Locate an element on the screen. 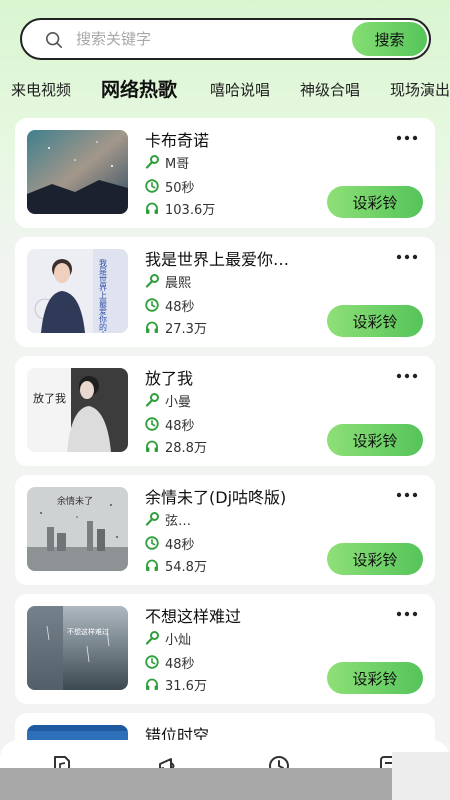 The height and width of the screenshot is (800, 450). song-card: 余情未了 余情未了(Dj咕咚版) 弦… 48秒 54.8万 设彩铃 is located at coordinates (225, 530).